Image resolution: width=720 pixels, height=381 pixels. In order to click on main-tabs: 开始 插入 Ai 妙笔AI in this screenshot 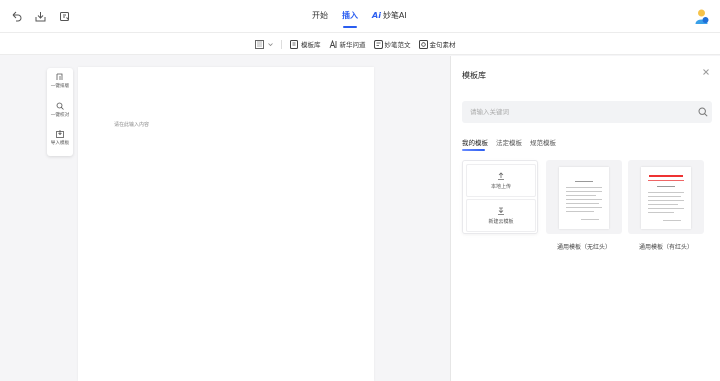, I will do `click(359, 19)`.